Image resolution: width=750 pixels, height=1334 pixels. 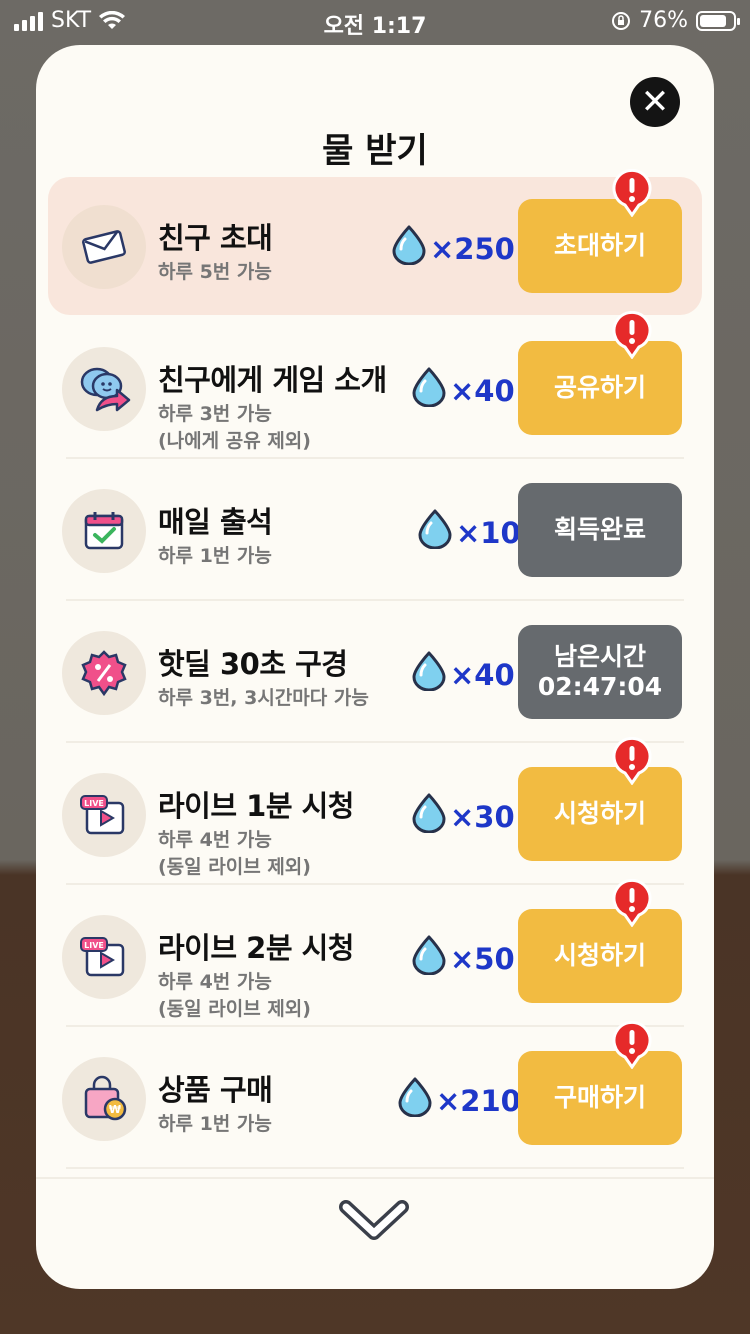 I want to click on reward-amount: ×250, so click(x=472, y=248).